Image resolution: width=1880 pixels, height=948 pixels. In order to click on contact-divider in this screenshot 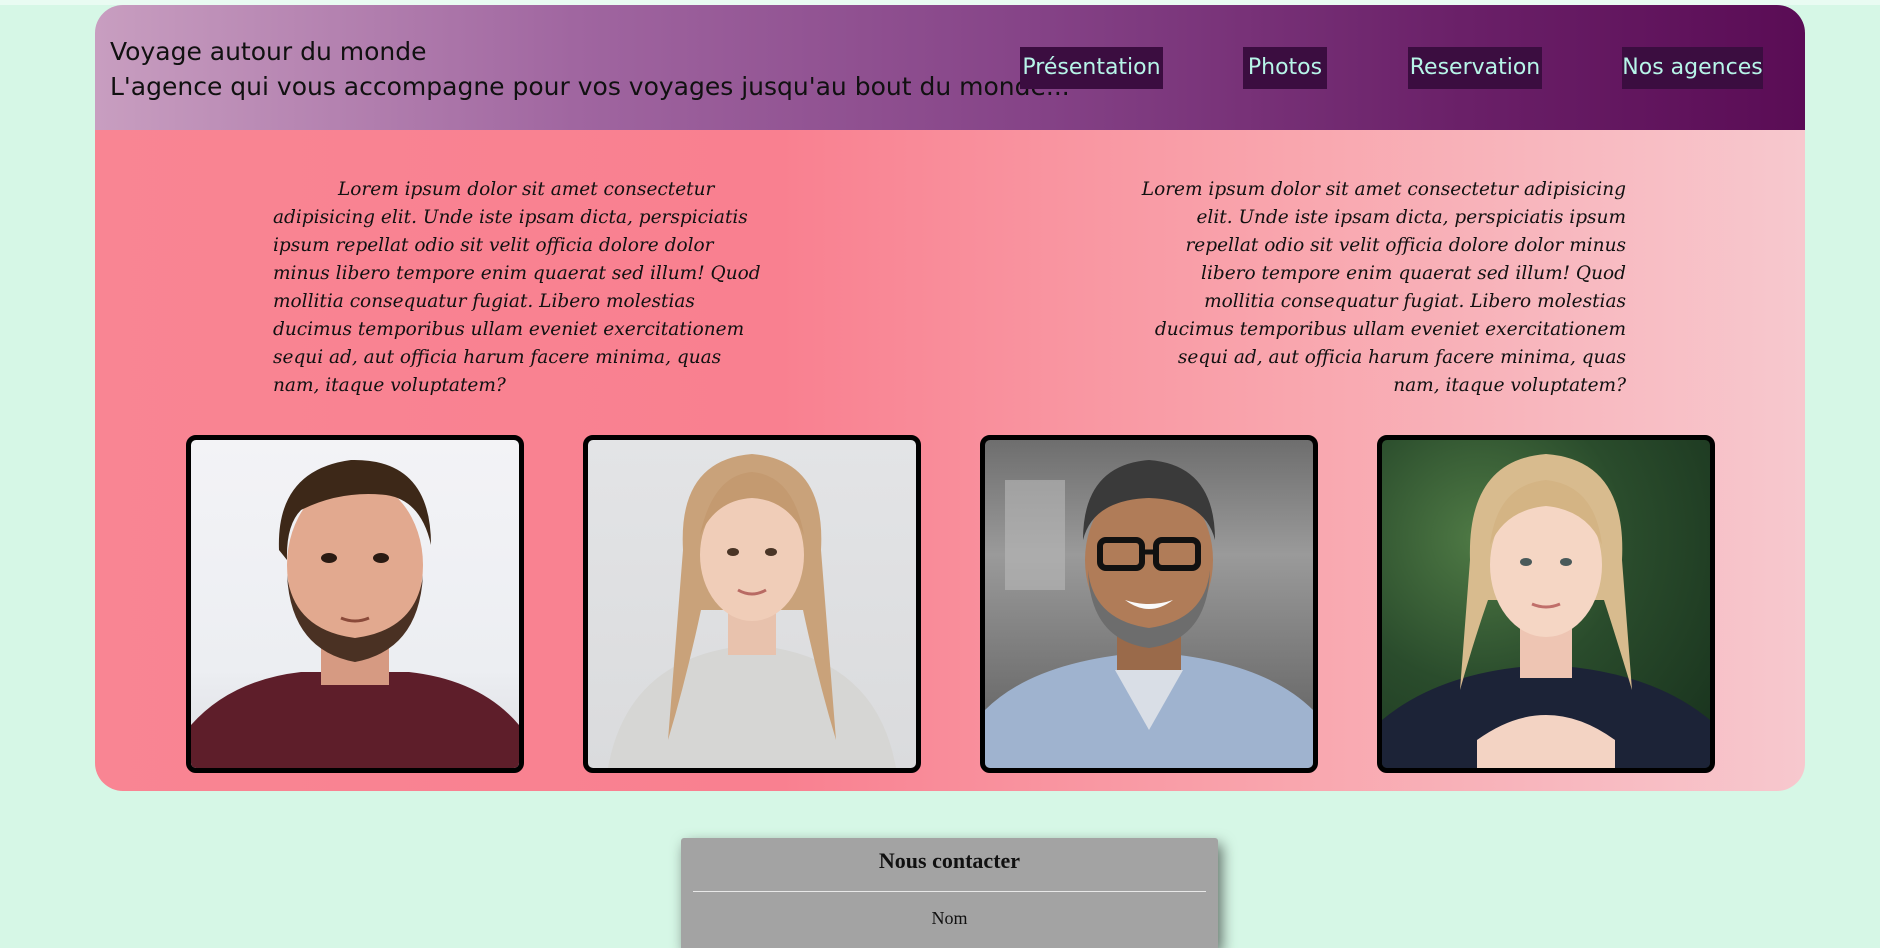, I will do `click(949, 891)`.